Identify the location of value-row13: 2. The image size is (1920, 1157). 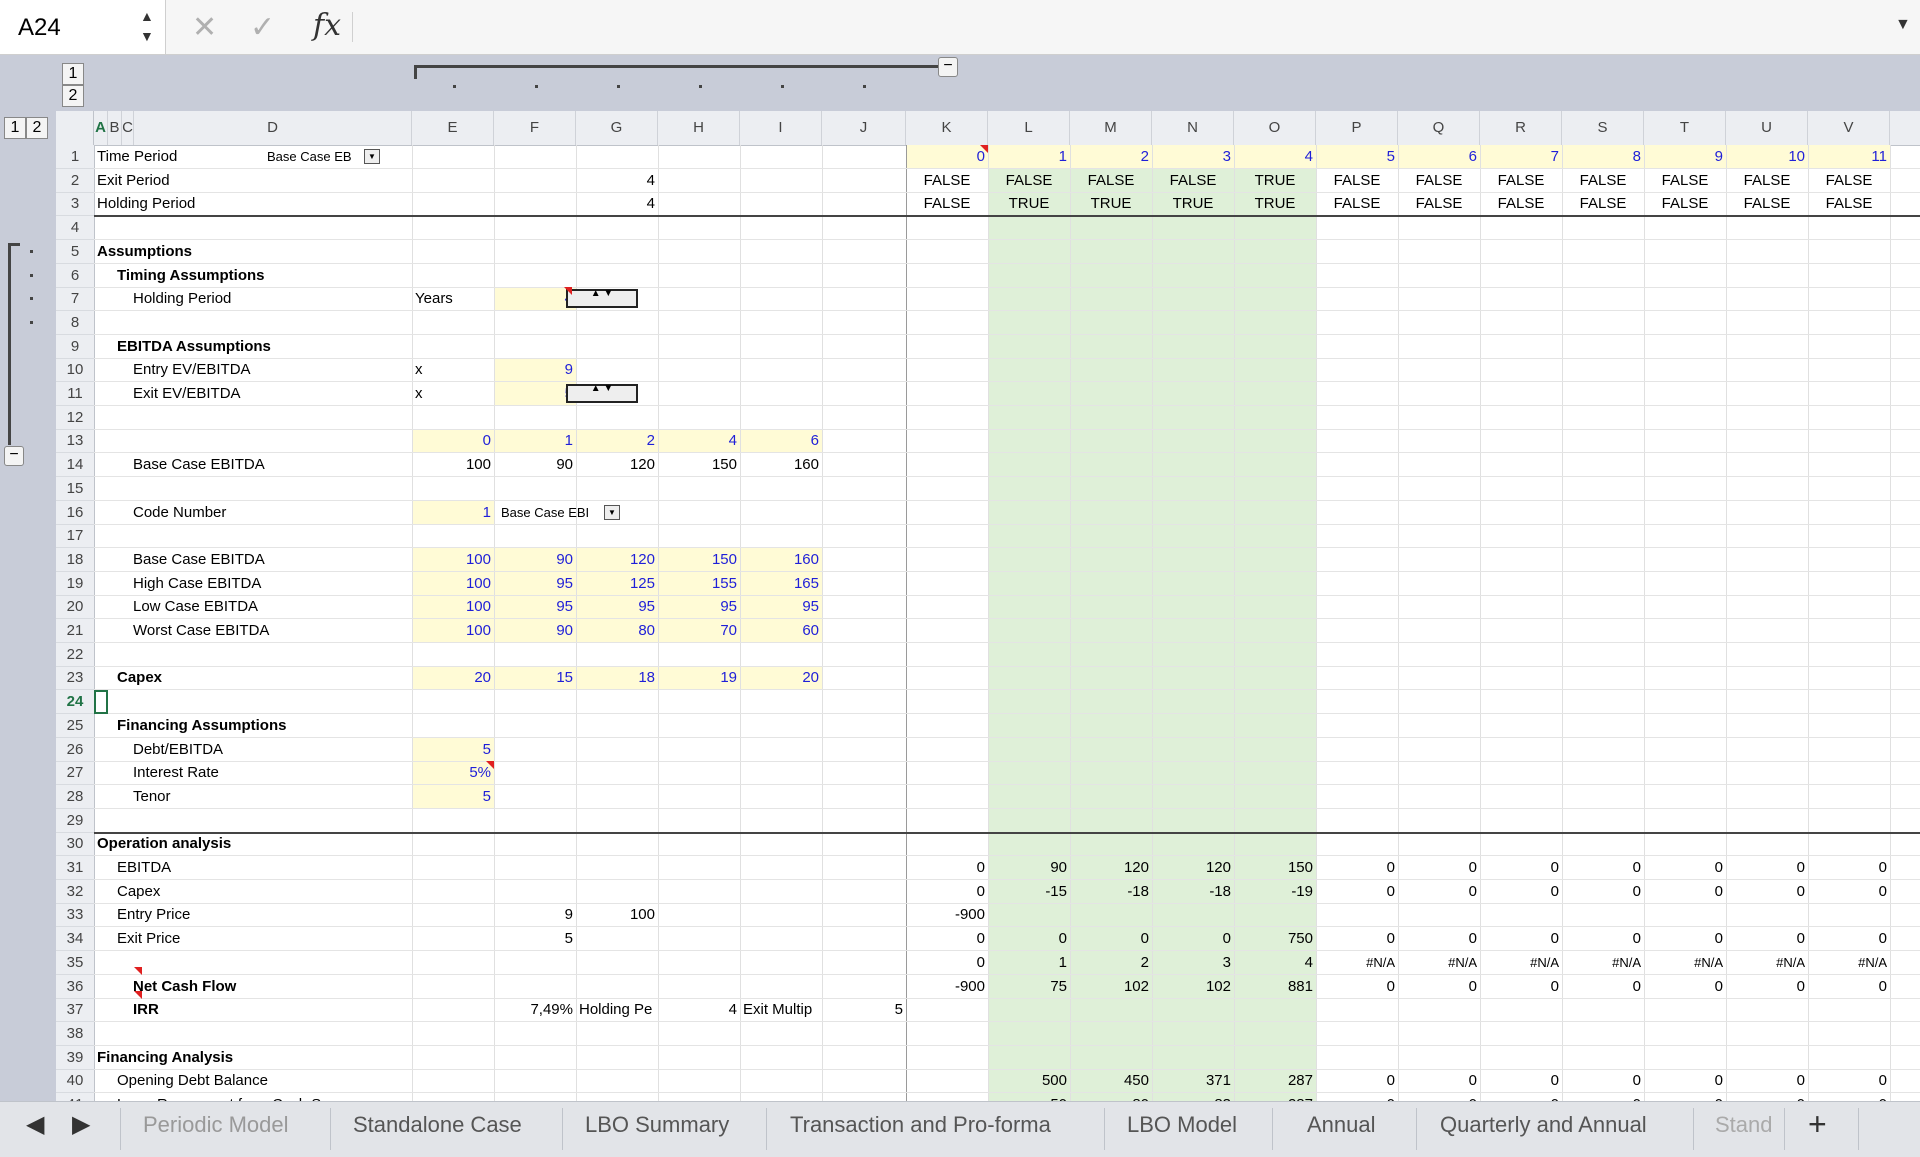
(617, 440).